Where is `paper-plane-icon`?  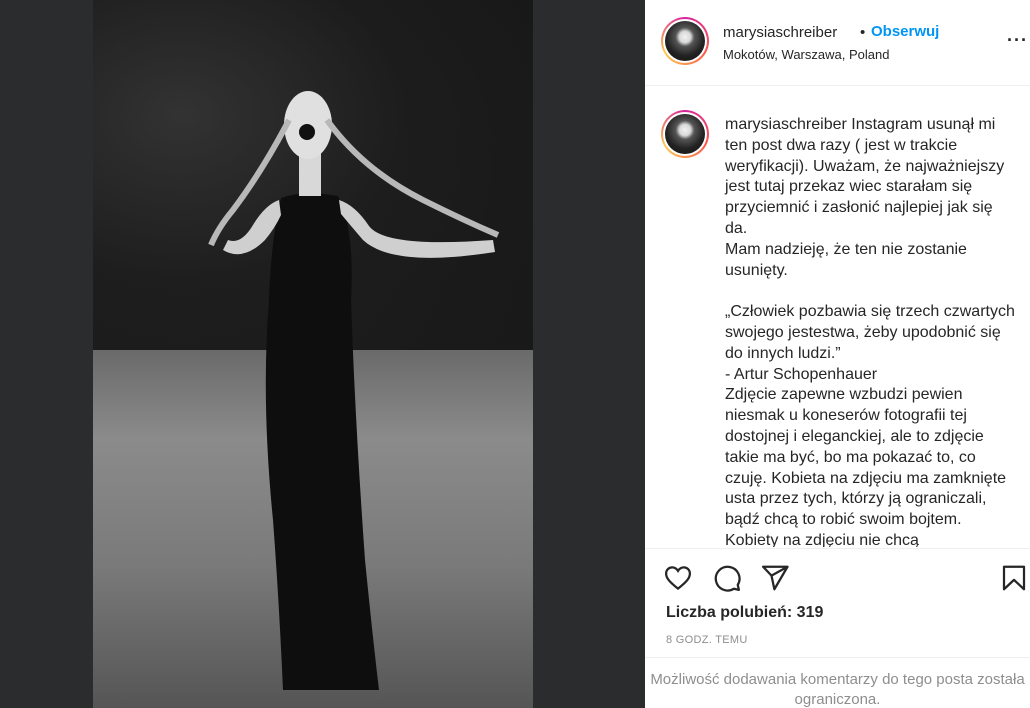 paper-plane-icon is located at coordinates (775, 578).